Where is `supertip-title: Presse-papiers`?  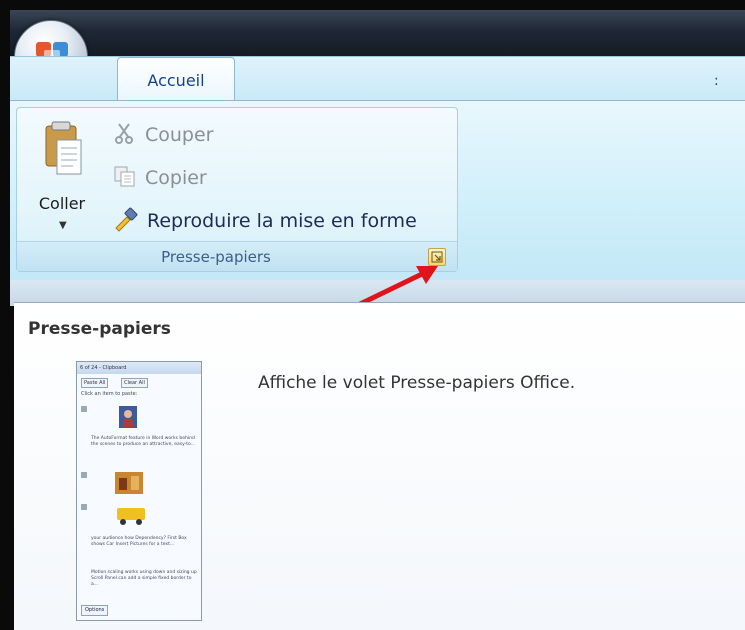 supertip-title: Presse-papiers is located at coordinates (99, 329).